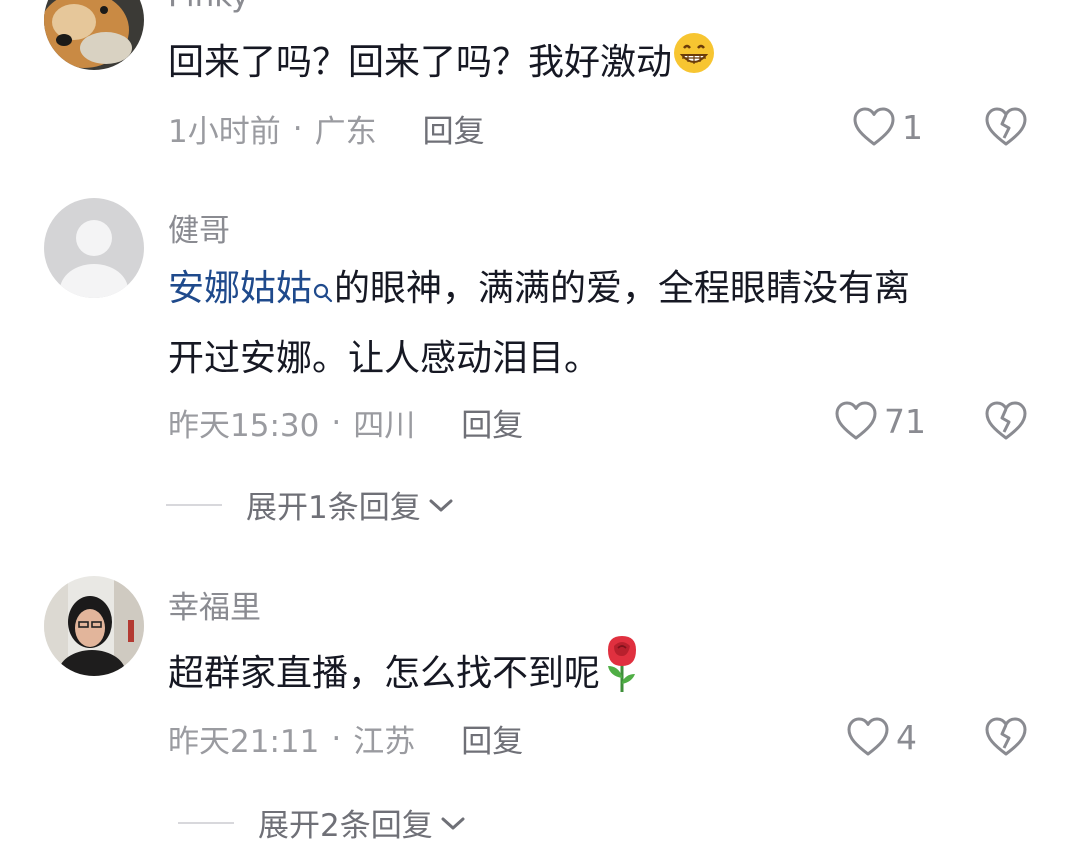 The width and height of the screenshot is (1080, 867). What do you see at coordinates (912, 127) in the screenshot?
I see `like-count: 1` at bounding box center [912, 127].